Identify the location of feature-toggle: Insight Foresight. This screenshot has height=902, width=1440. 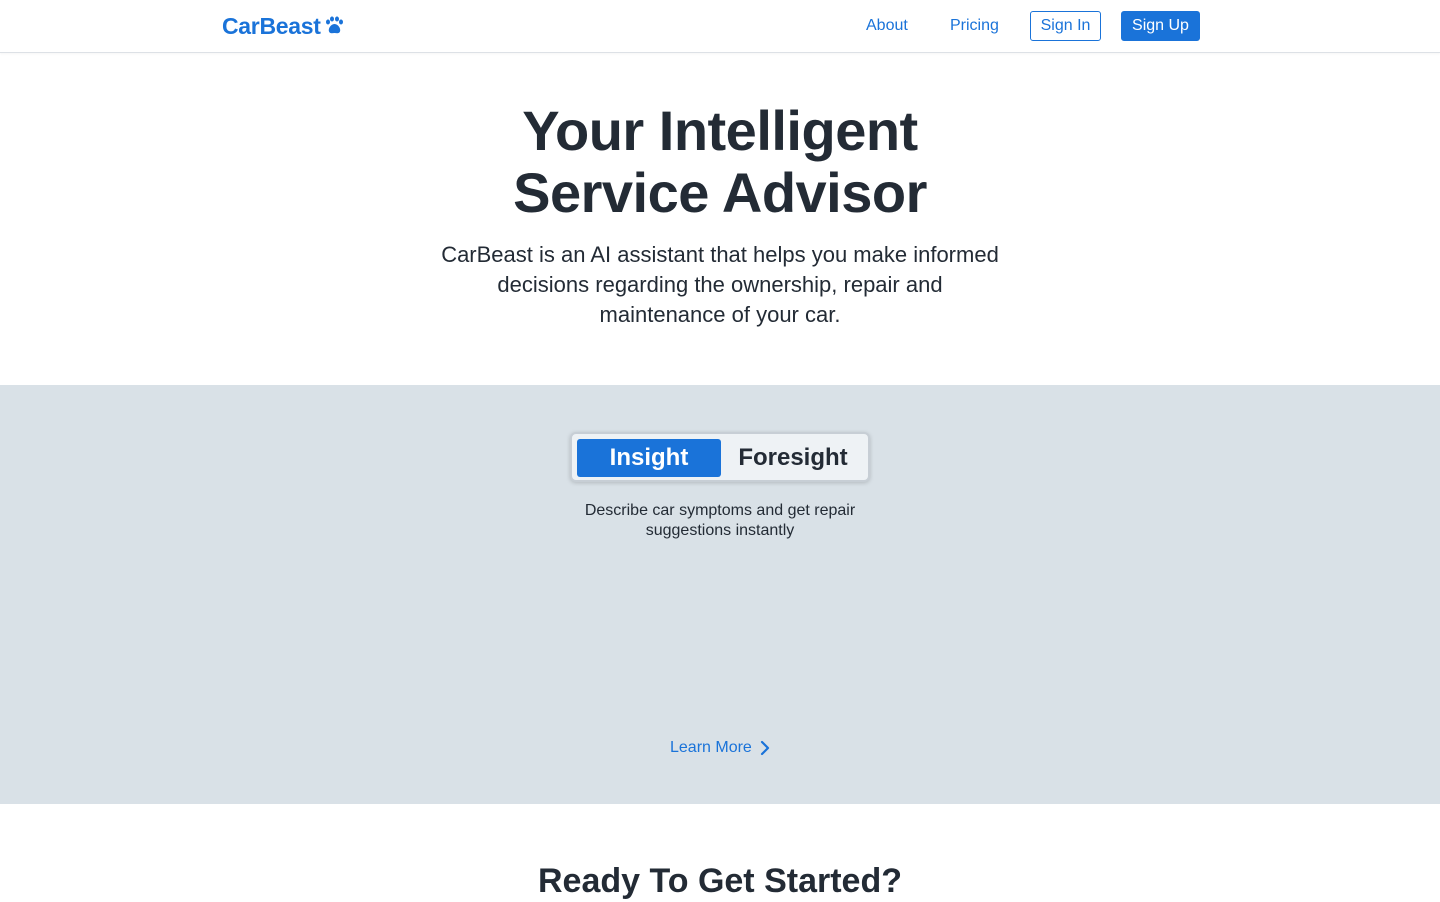
(720, 457).